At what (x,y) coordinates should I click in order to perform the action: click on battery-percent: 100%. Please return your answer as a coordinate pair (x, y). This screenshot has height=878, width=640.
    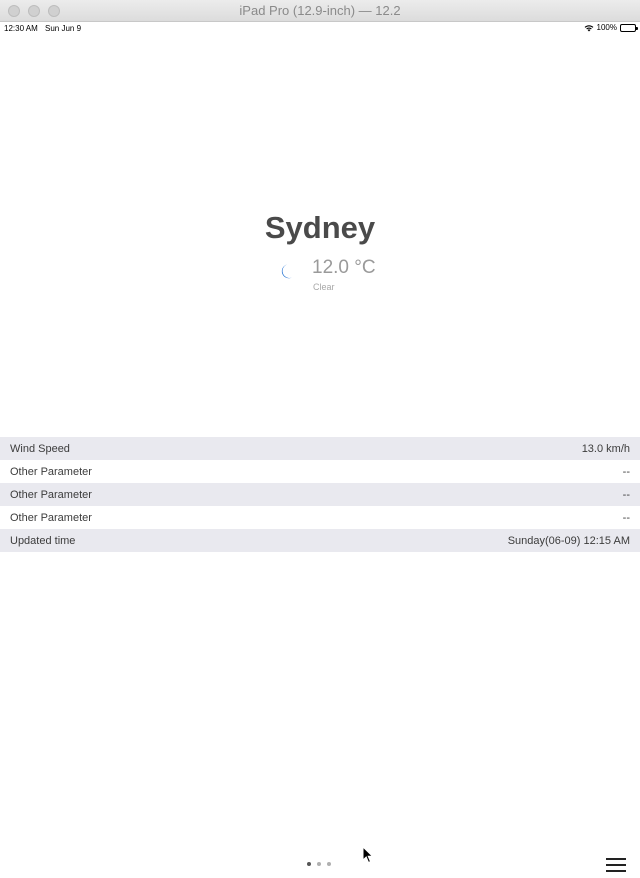
    Looking at the image, I should click on (606, 27).